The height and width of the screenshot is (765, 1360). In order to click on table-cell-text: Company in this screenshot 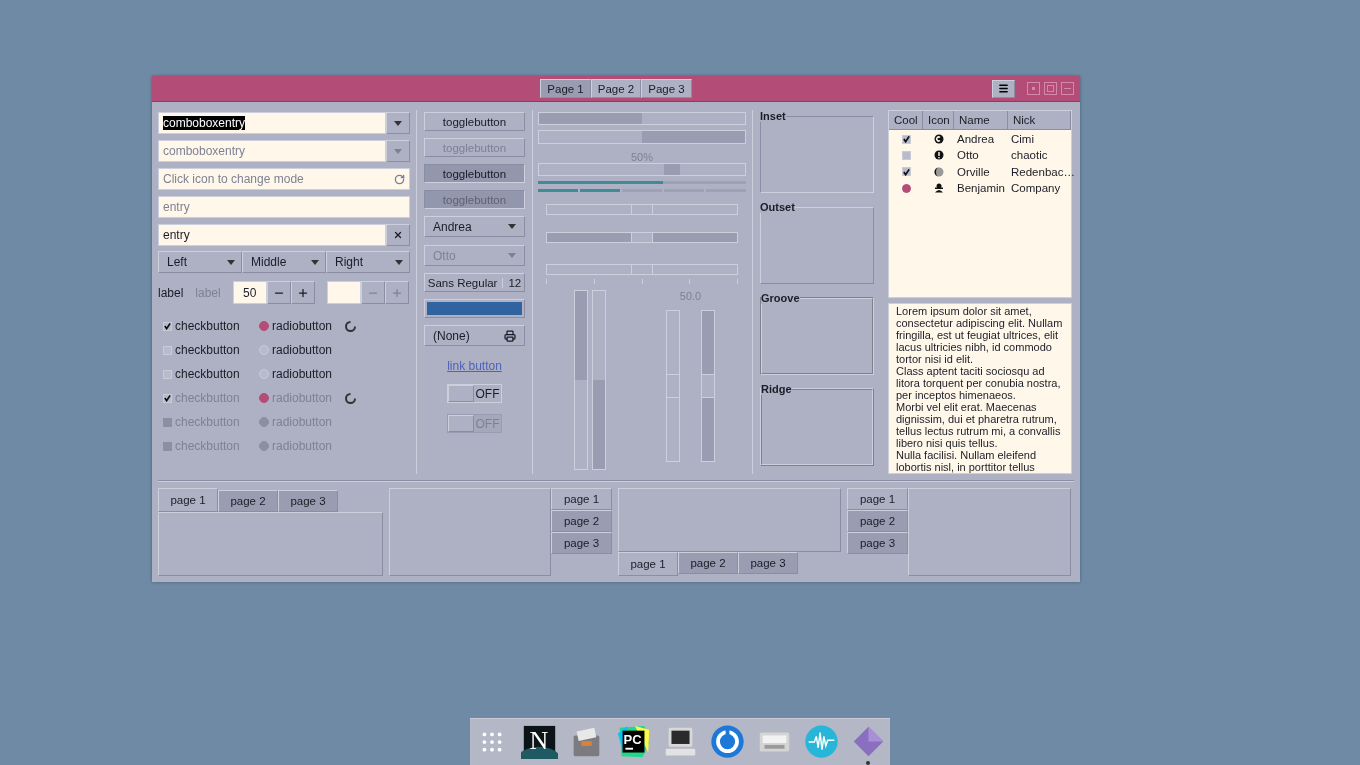, I will do `click(1036, 188)`.